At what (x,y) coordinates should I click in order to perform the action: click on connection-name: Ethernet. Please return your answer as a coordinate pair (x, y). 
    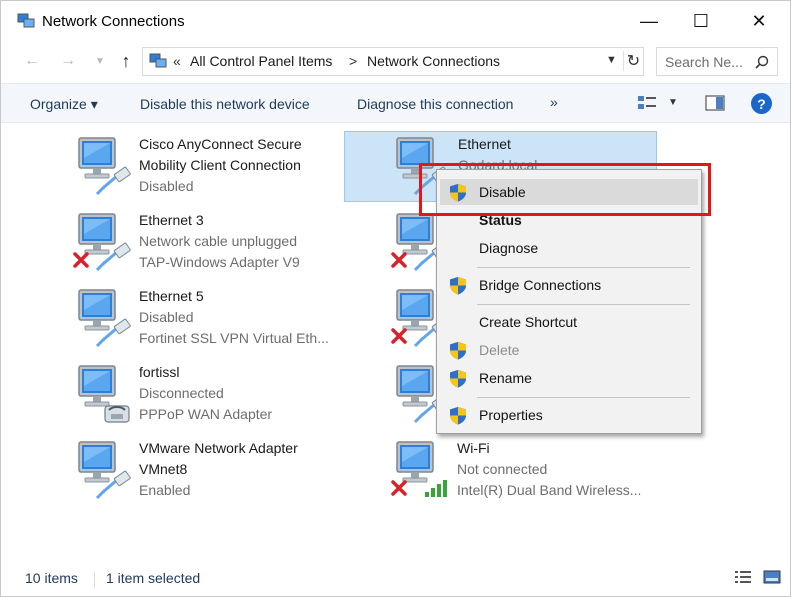
    Looking at the image, I should click on (484, 144).